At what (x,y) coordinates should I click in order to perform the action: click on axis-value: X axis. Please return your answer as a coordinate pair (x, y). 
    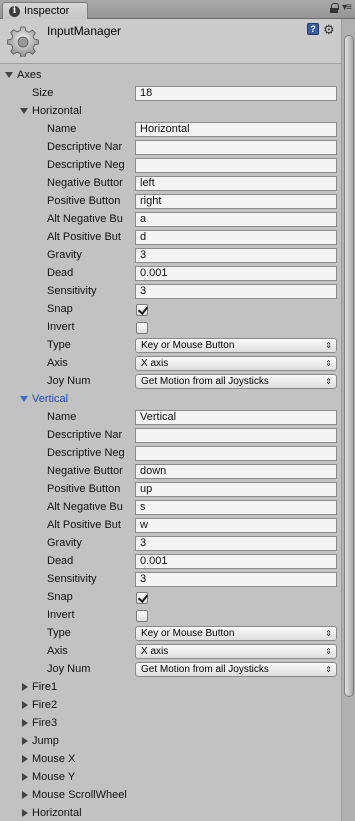
    Looking at the image, I should click on (155, 363).